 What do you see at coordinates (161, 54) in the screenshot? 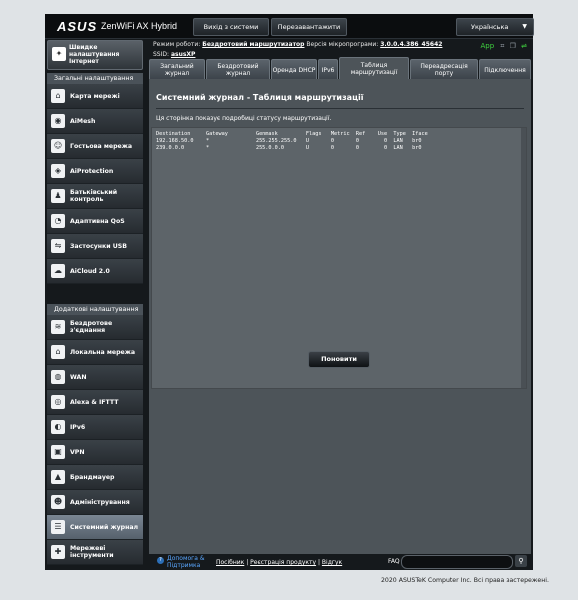
I see `ssid-label: SSID:` at bounding box center [161, 54].